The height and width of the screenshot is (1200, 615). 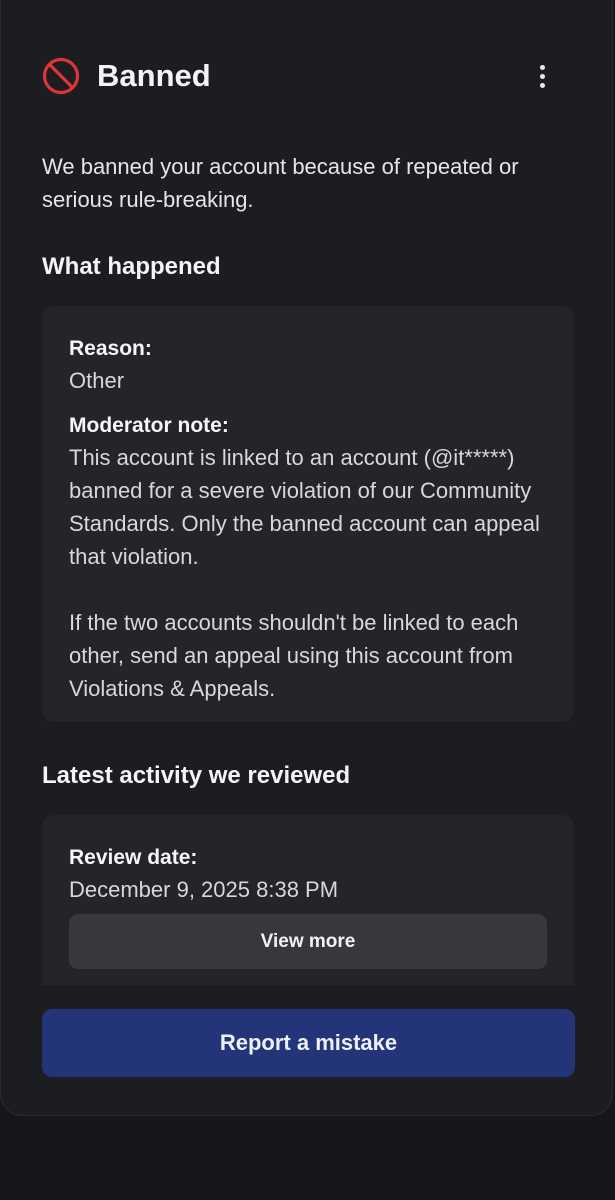 I want to click on reason-value: Other, so click(x=97, y=380).